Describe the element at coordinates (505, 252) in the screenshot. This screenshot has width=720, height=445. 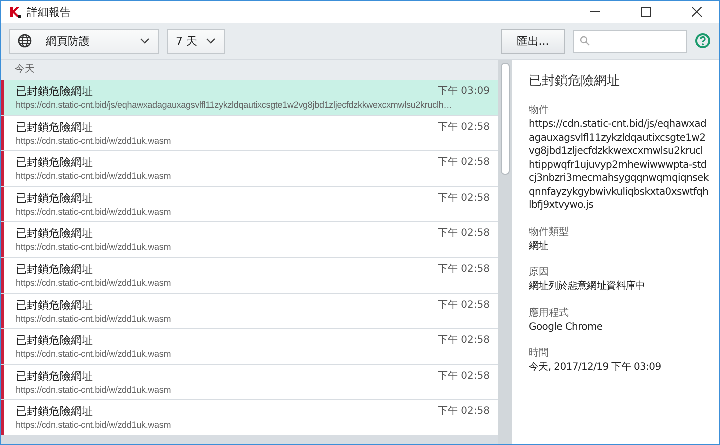
I see `scrollbar` at that location.